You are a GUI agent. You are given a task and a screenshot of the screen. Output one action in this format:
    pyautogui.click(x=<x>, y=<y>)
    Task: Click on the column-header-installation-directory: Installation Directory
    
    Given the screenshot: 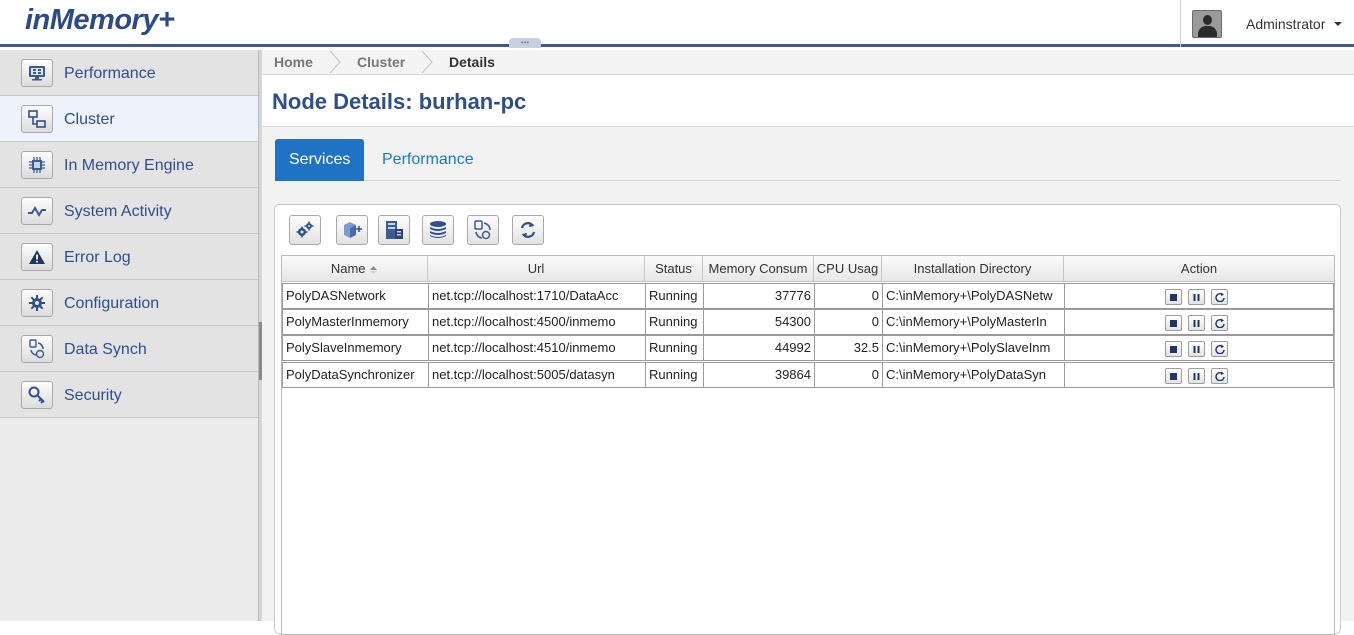 What is the action you would take?
    pyautogui.click(x=973, y=269)
    